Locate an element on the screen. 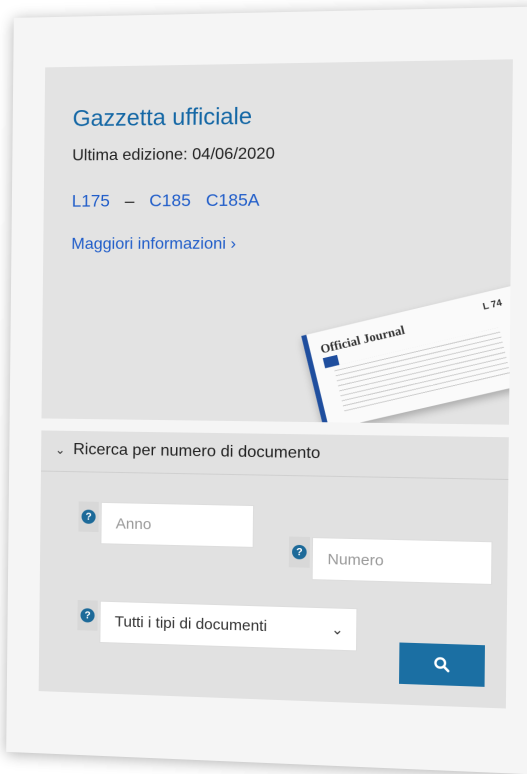 The image size is (527, 774). number-help-icon: ? is located at coordinates (299, 552).